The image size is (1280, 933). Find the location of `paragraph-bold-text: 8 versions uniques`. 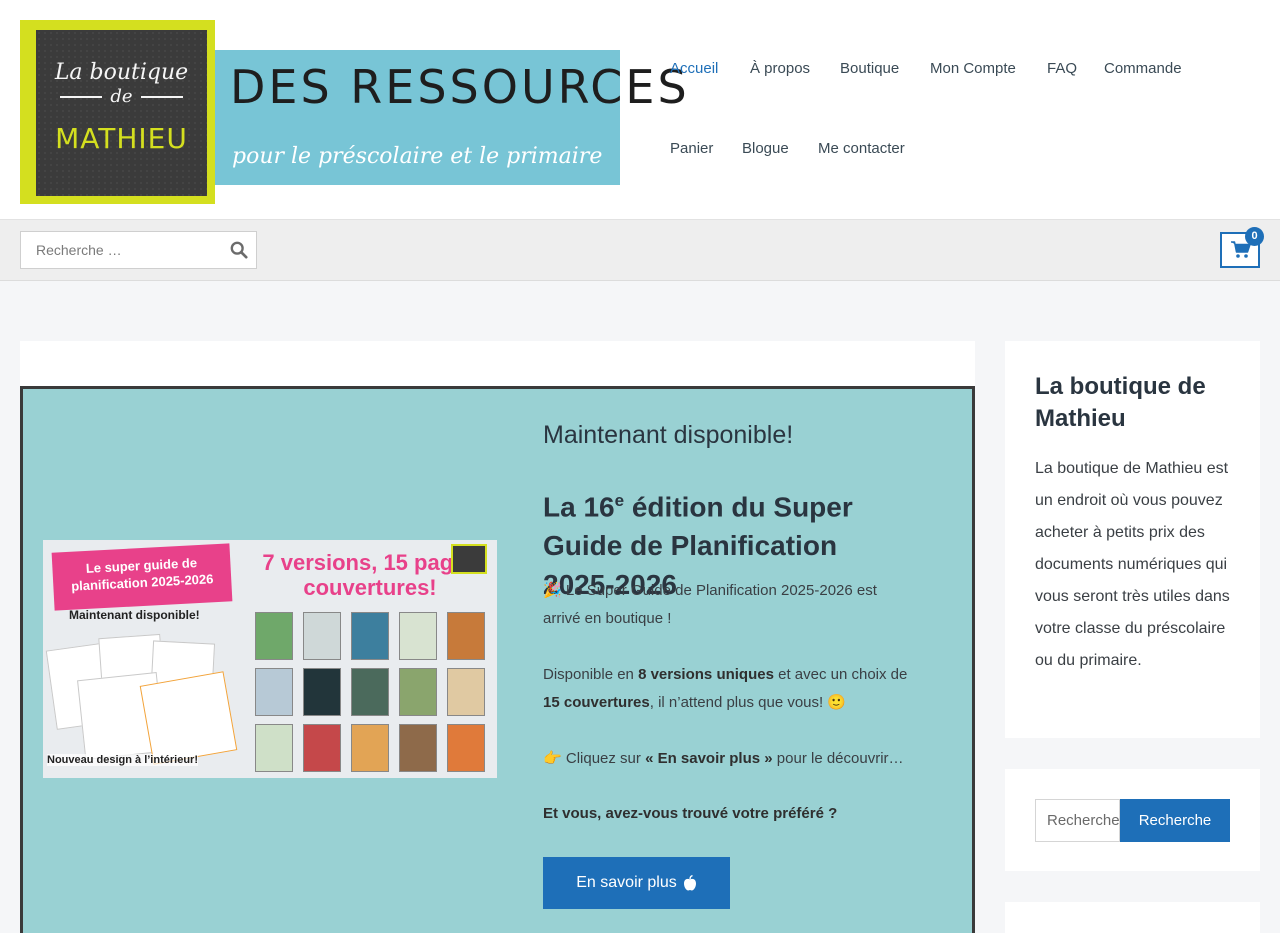

paragraph-bold-text: 8 versions uniques is located at coordinates (706, 674).